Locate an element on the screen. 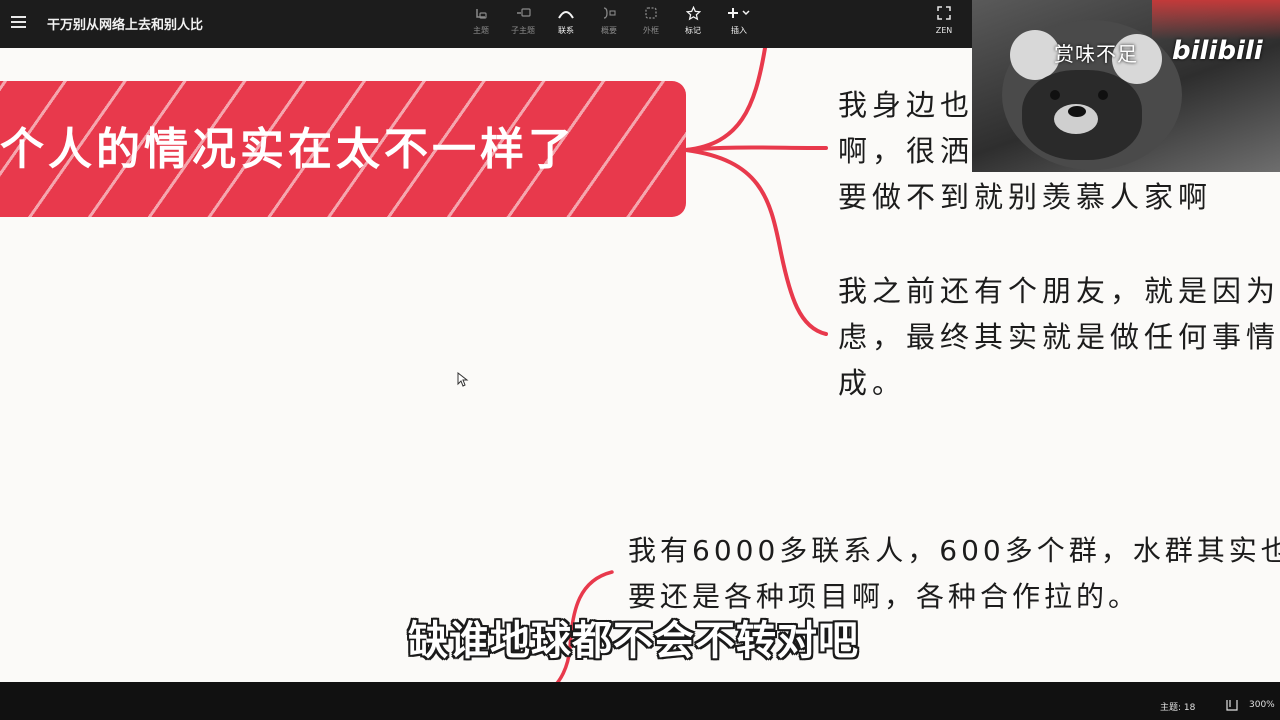  note-line: 我之前还有个朋友，就是因为 is located at coordinates (1059, 291).